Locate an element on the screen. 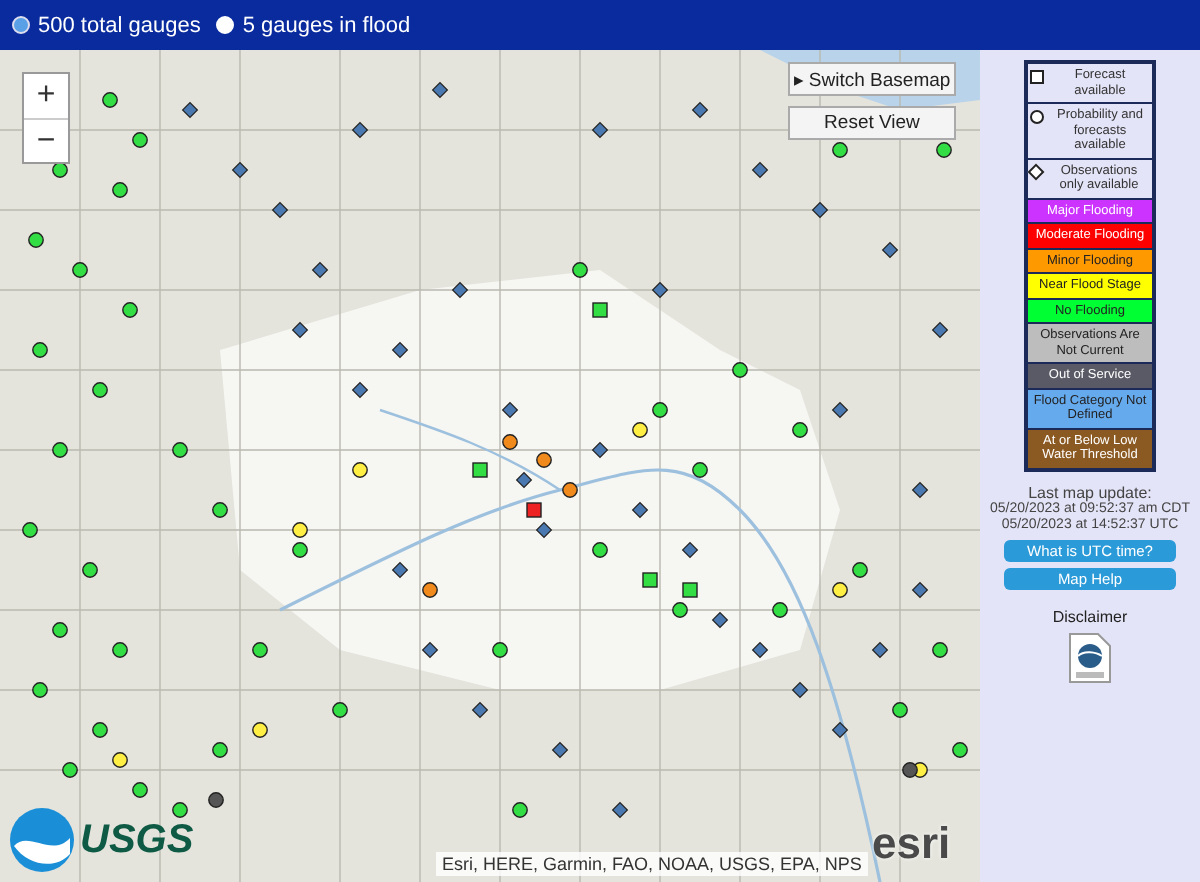 This screenshot has width=1200, height=882. update-title: Last map update: is located at coordinates (1090, 493).